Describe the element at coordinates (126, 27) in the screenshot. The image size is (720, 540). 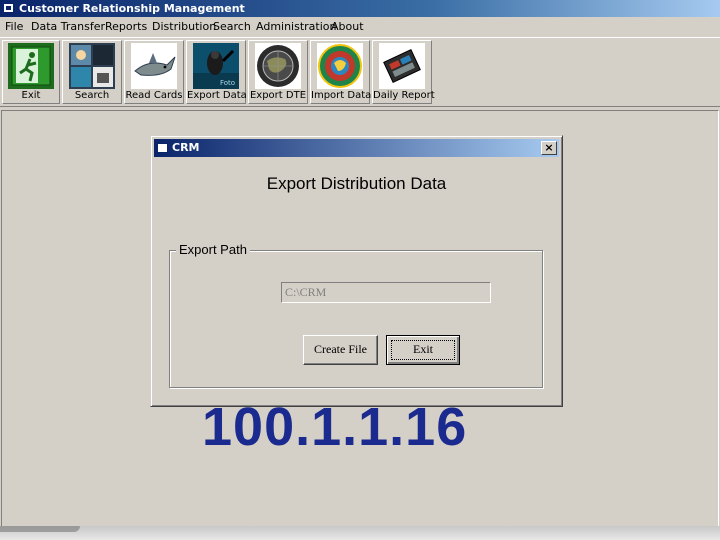
I see `menu-reports: Reports` at that location.